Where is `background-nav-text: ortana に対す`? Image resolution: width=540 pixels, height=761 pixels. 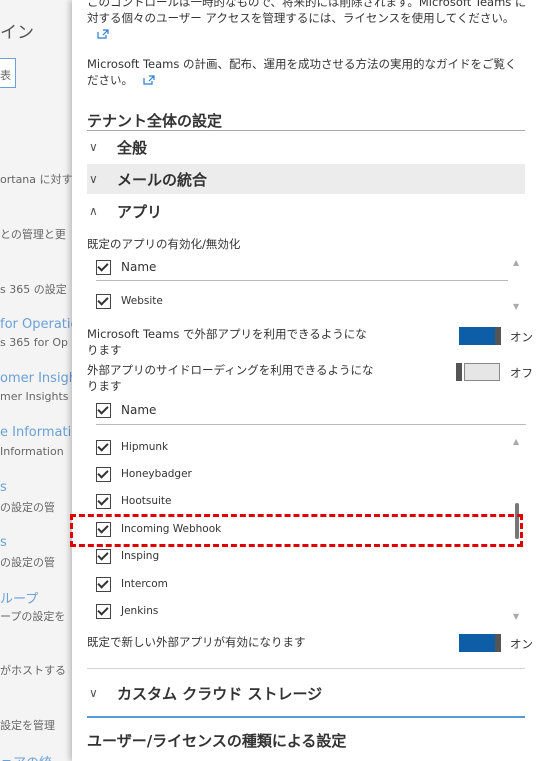
background-nav-text: ortana に対す is located at coordinates (36, 179).